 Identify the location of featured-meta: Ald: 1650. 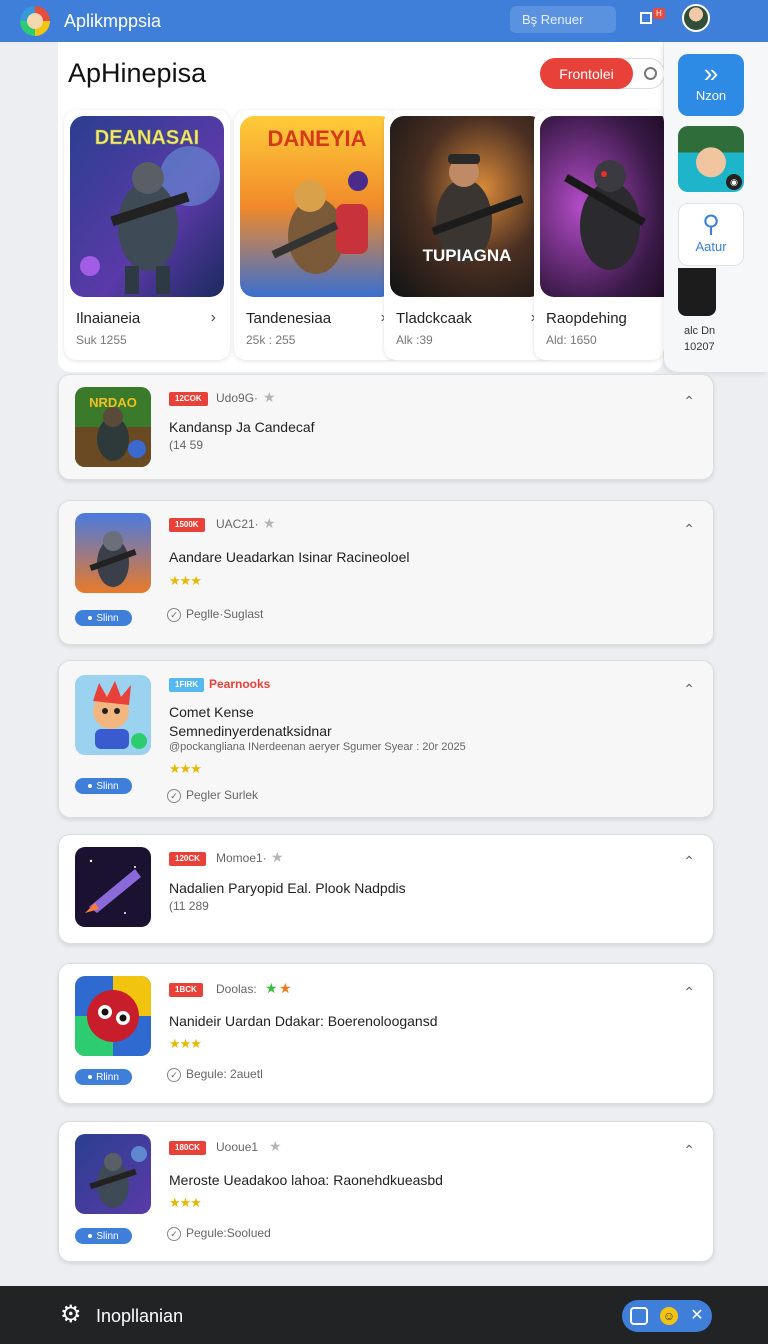
(571, 340).